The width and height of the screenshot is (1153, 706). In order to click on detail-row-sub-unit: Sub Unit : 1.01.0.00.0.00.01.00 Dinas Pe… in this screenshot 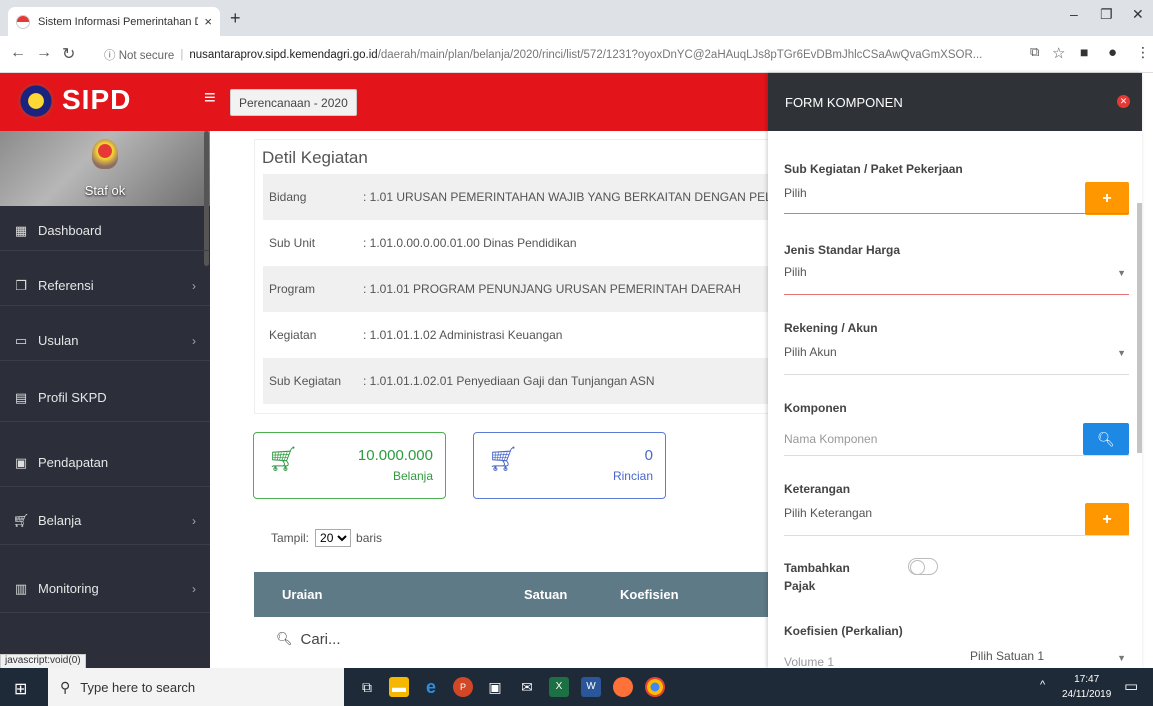, I will do `click(515, 243)`.